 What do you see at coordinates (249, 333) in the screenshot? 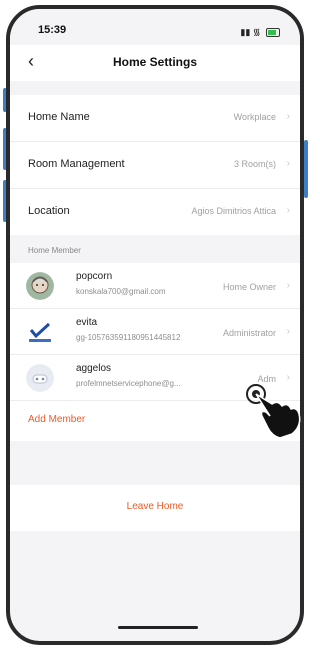
I see `member-role: Administrator` at bounding box center [249, 333].